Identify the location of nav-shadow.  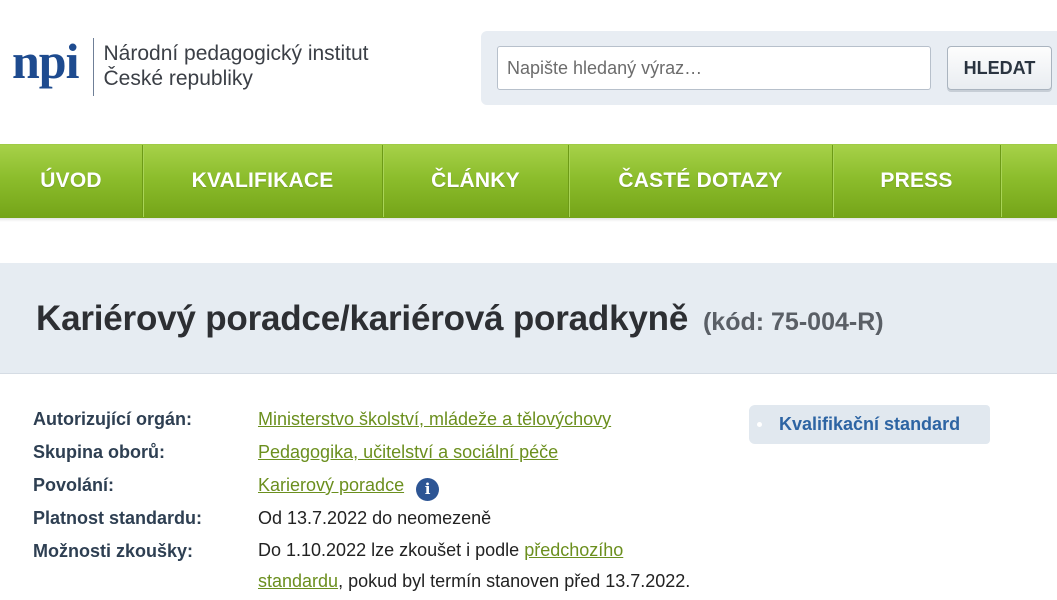
(528, 220).